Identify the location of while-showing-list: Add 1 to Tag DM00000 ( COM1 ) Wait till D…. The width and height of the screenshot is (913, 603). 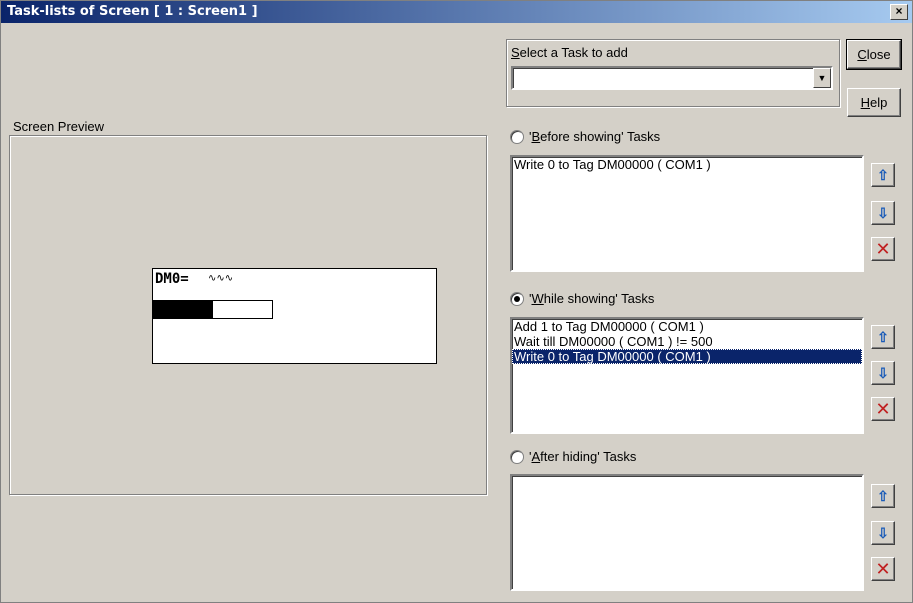
(687, 375).